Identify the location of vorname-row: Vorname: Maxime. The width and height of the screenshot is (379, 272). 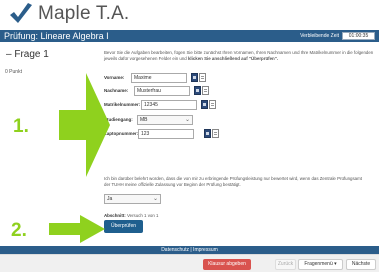
(184, 78).